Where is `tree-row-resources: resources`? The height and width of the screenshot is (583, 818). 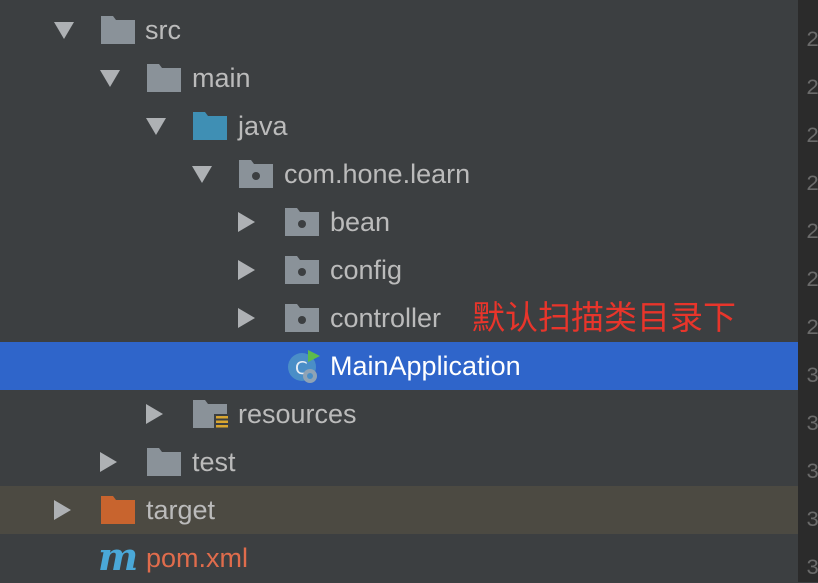 tree-row-resources: resources is located at coordinates (399, 414).